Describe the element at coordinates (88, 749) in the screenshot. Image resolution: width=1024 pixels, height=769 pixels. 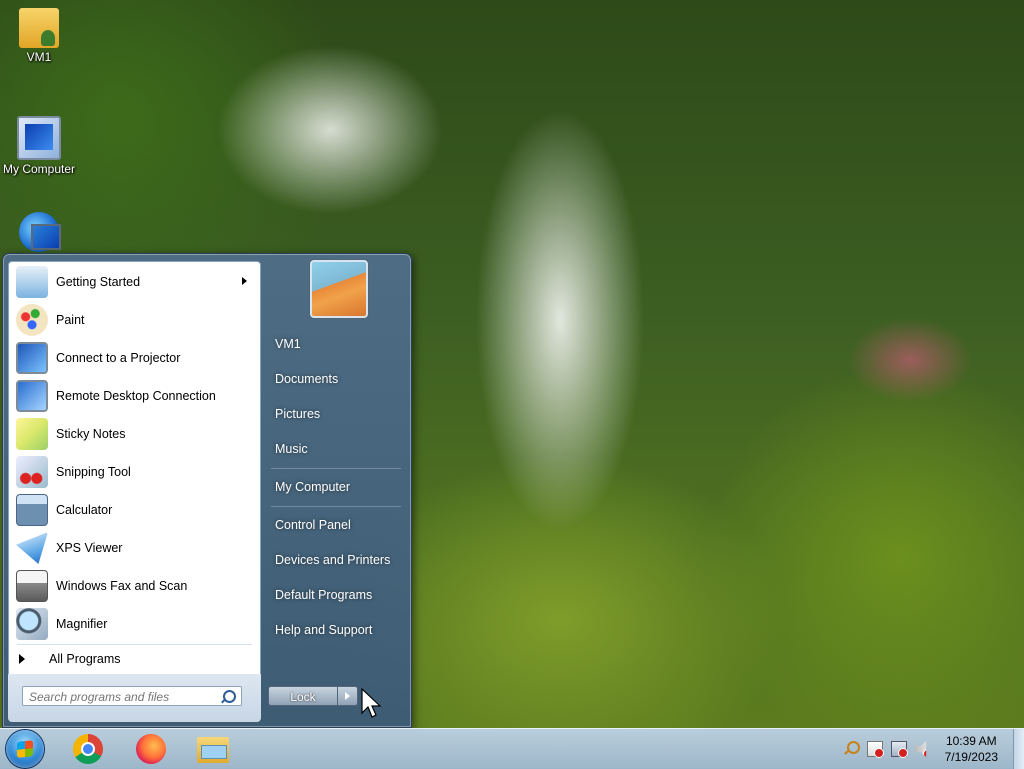
I see `chrome-icon` at that location.